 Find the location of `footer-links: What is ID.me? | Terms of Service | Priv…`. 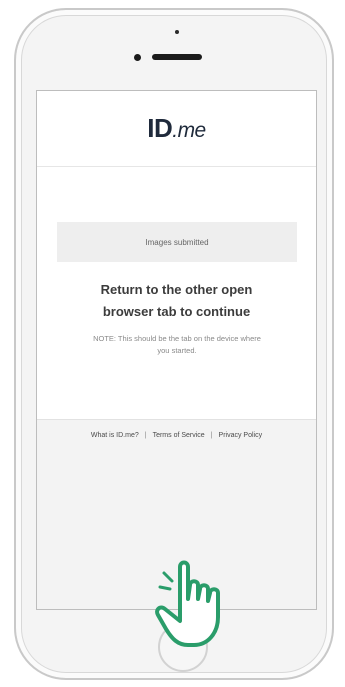

footer-links: What is ID.me? | Terms of Service | Priv… is located at coordinates (176, 435).